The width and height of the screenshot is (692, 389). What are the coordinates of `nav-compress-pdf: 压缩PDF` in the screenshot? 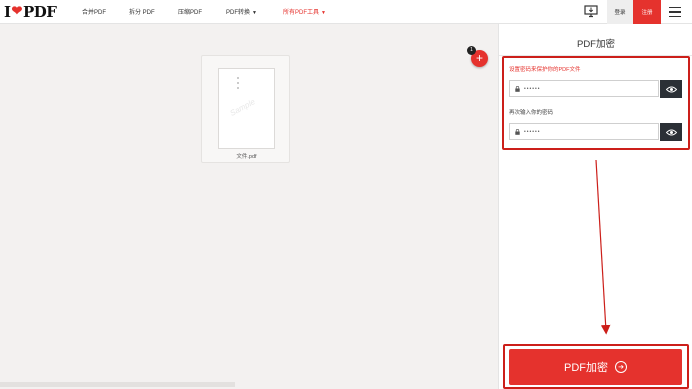 It's located at (190, 11).